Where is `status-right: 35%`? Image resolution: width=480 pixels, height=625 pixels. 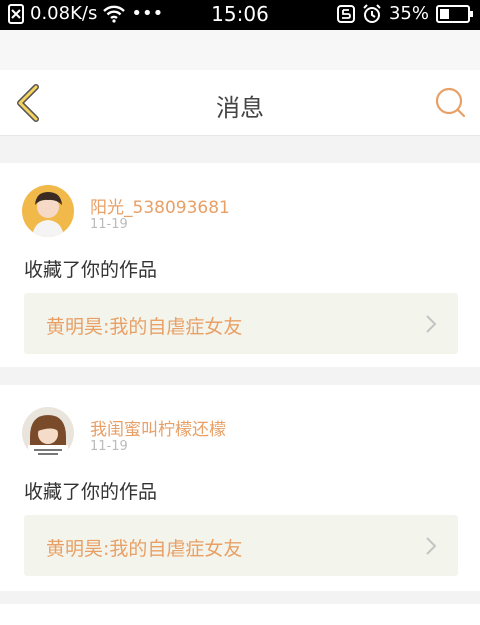
status-right: 35% is located at coordinates (404, 13).